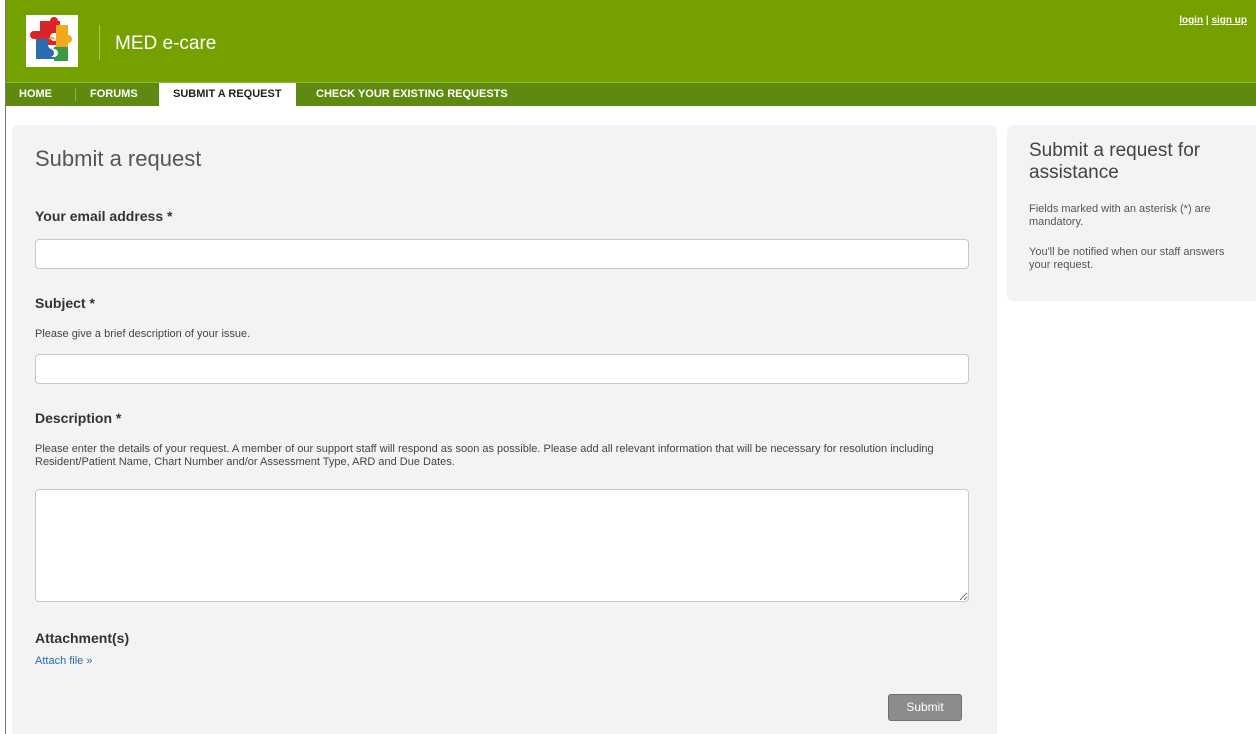 The height and width of the screenshot is (734, 1256). Describe the element at coordinates (78, 418) in the screenshot. I see `description-label: Description *` at that location.